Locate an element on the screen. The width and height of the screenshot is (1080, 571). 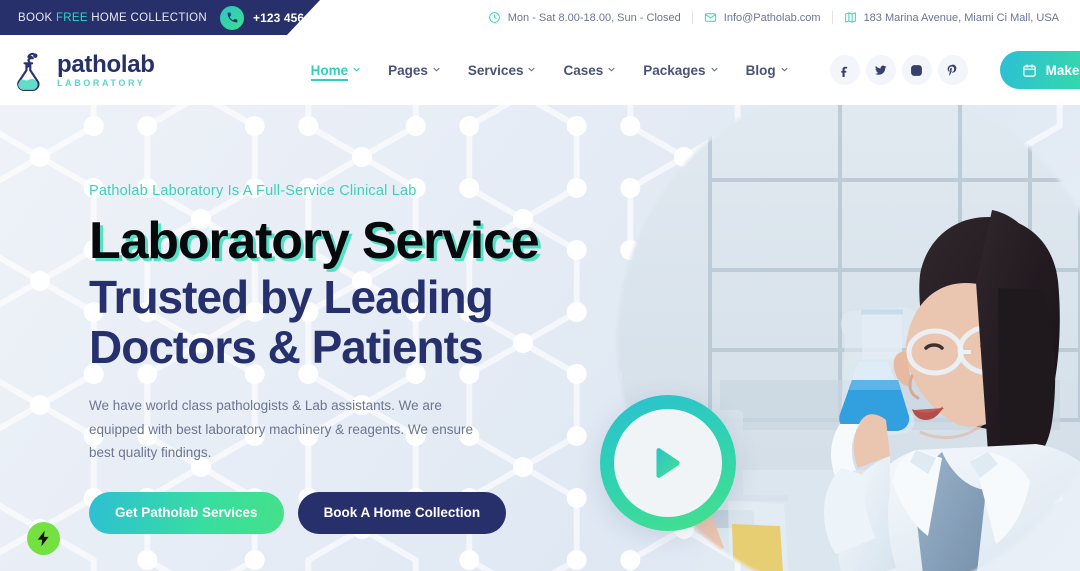
email-contact: Info@Patholab.com is located at coordinates (762, 17).